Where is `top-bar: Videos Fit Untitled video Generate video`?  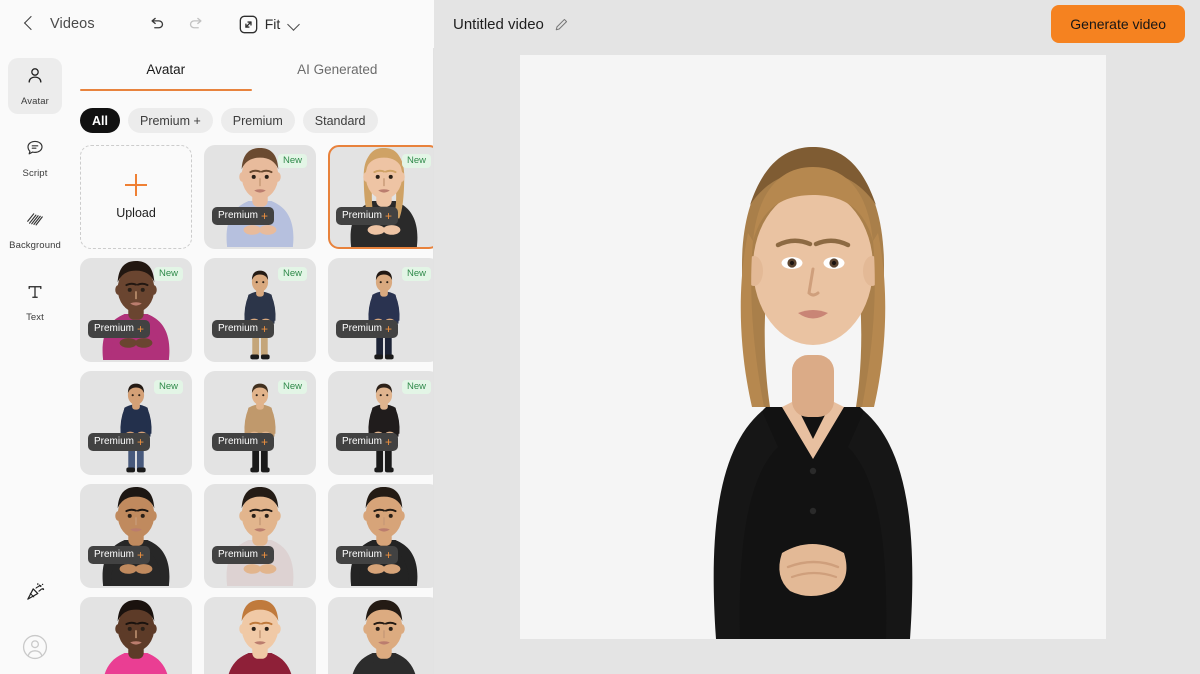
top-bar: Videos Fit Untitled video Generate video is located at coordinates (600, 24).